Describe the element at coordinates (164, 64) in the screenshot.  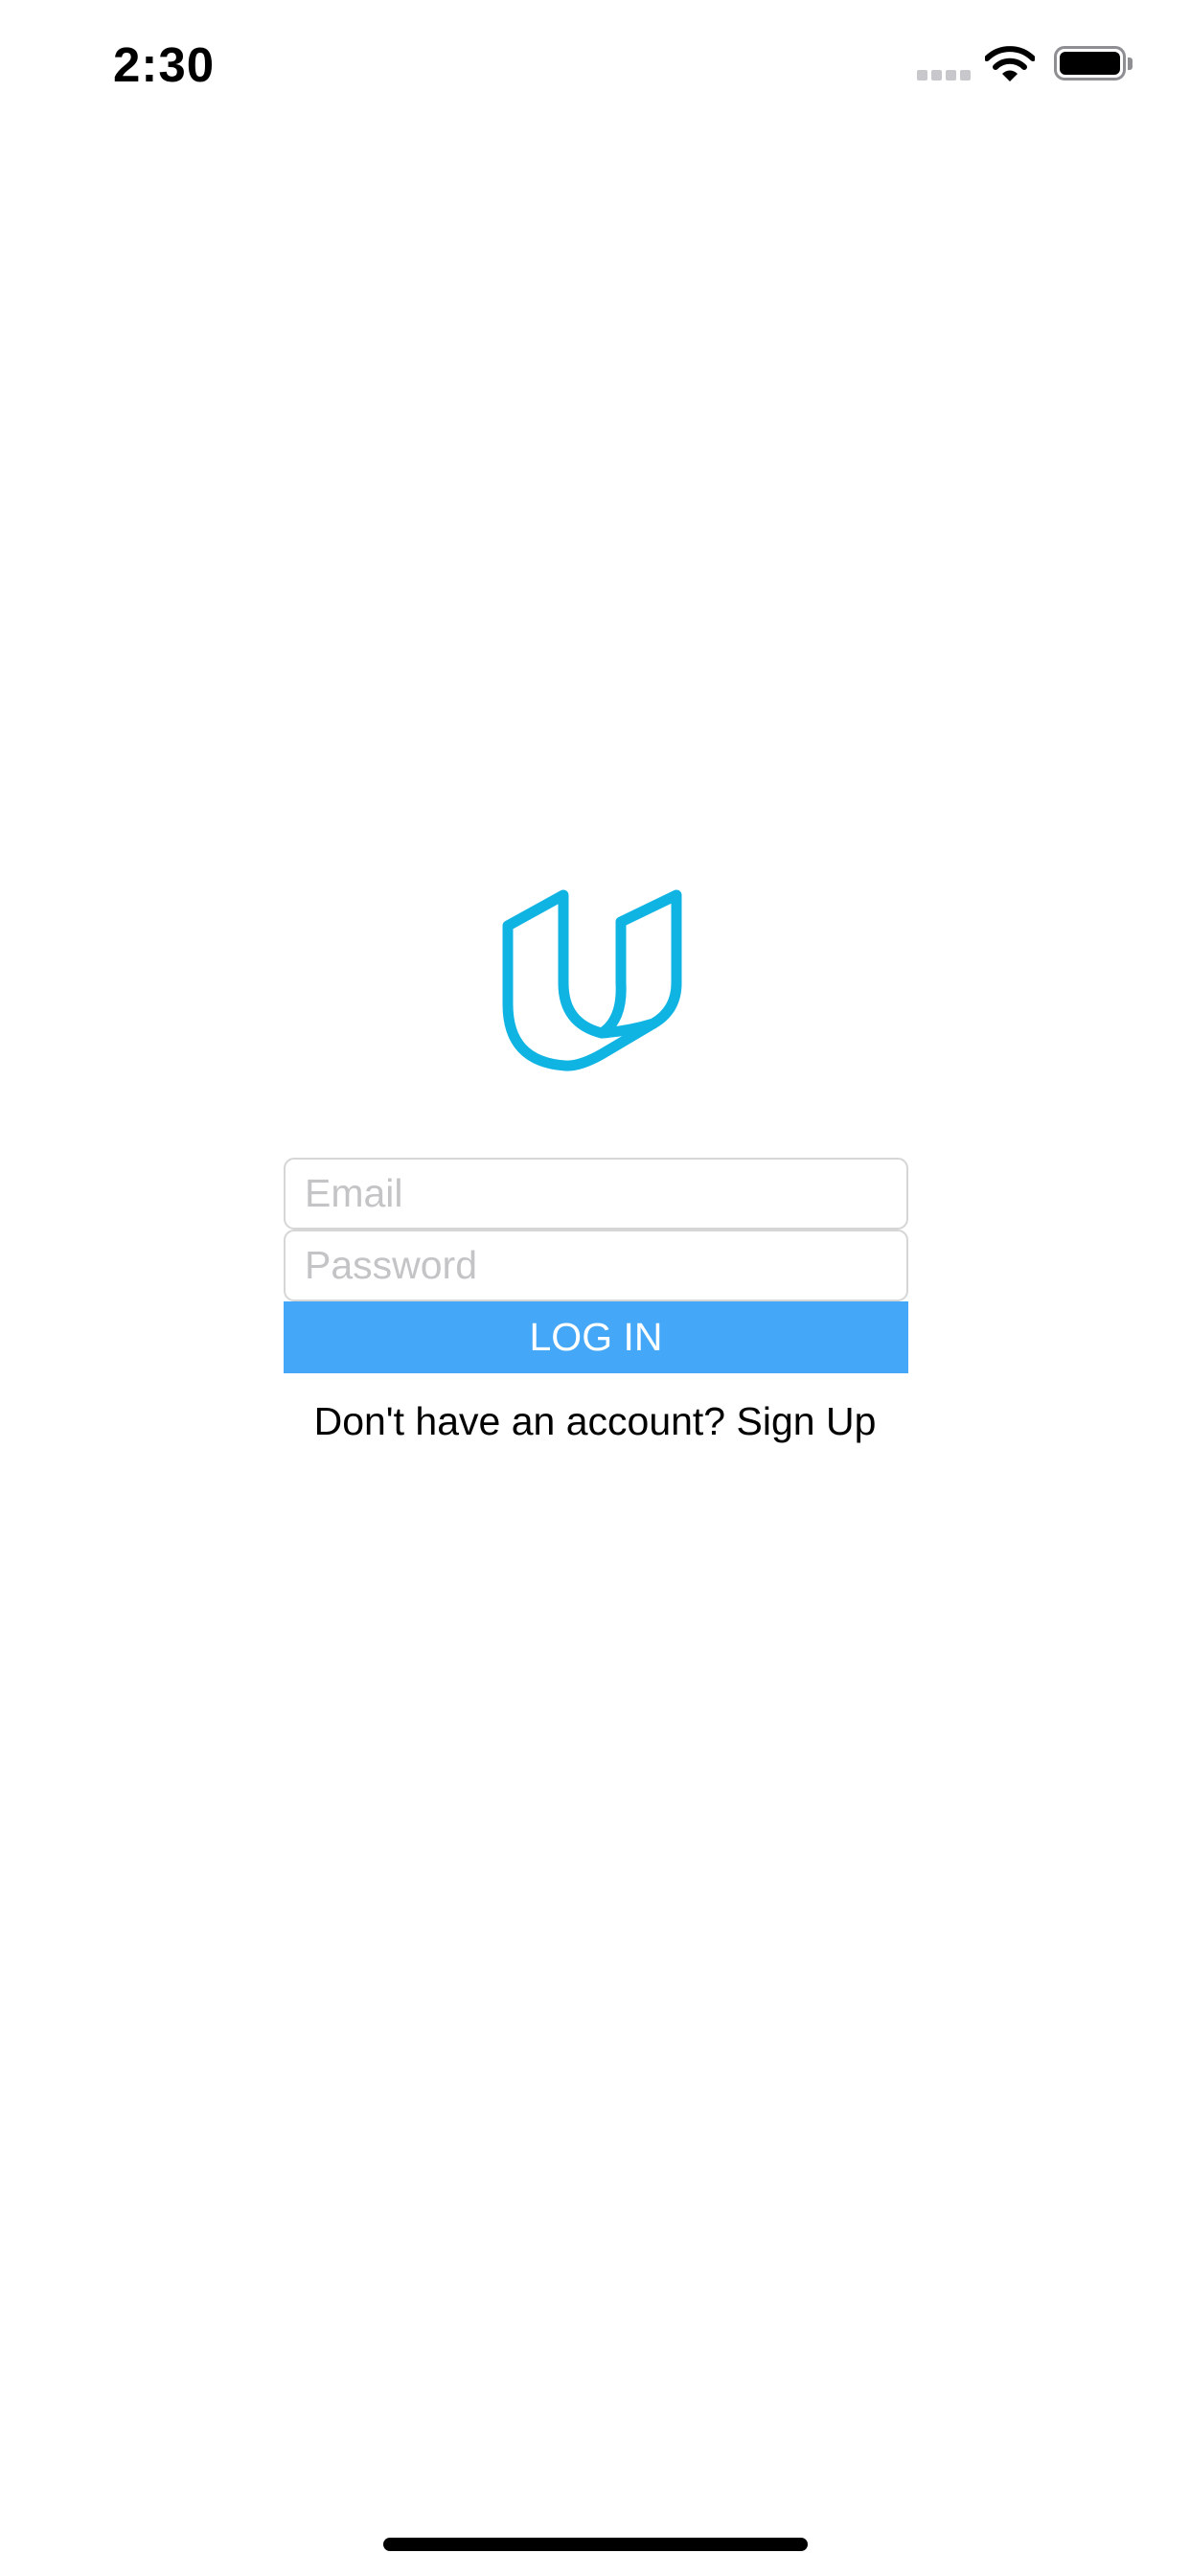
I see `status-time: 2:30` at that location.